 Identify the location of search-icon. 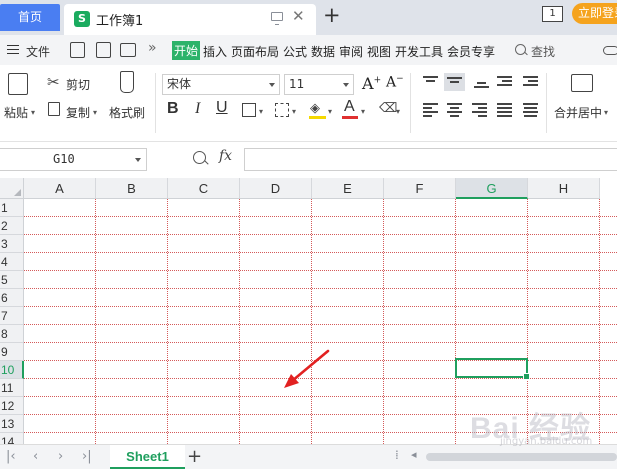
(520, 49).